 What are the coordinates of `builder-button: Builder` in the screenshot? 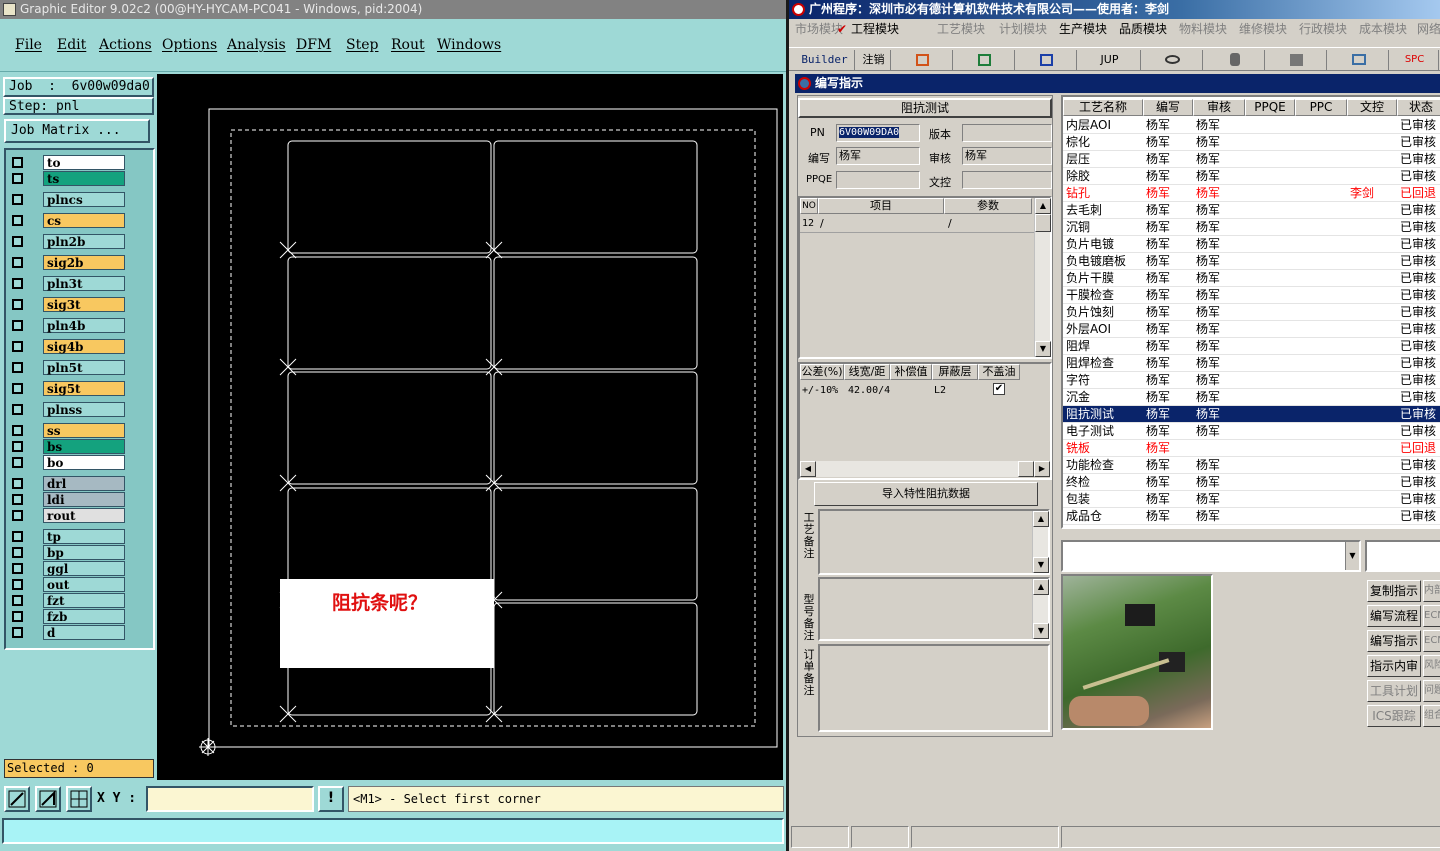 It's located at (825, 60).